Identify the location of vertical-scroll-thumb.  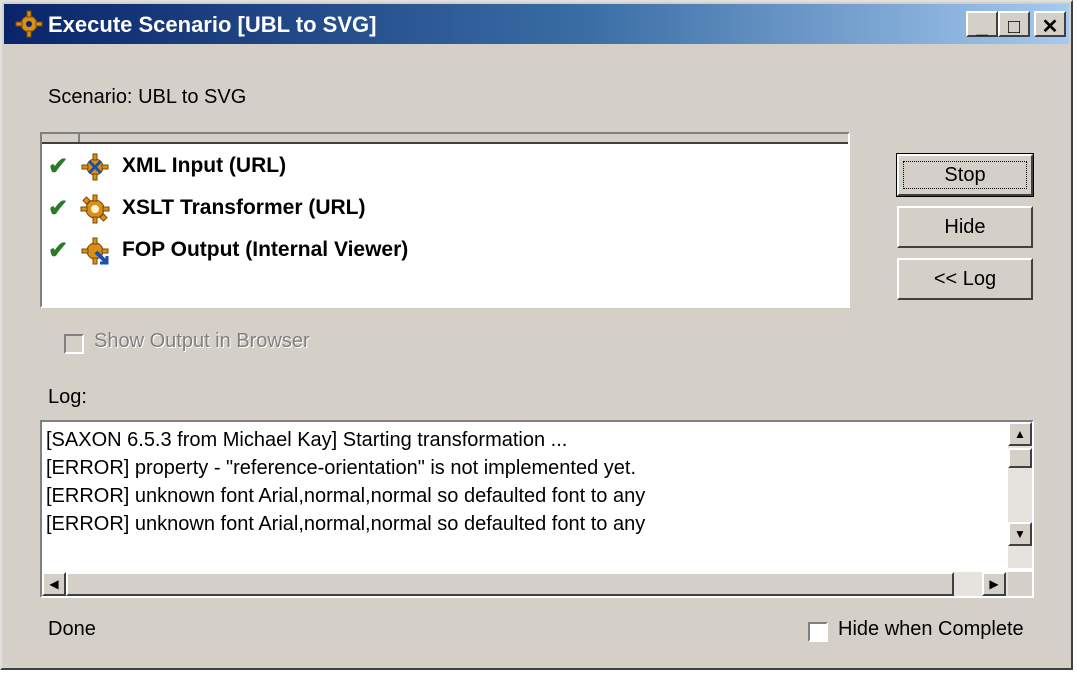
(1020, 458).